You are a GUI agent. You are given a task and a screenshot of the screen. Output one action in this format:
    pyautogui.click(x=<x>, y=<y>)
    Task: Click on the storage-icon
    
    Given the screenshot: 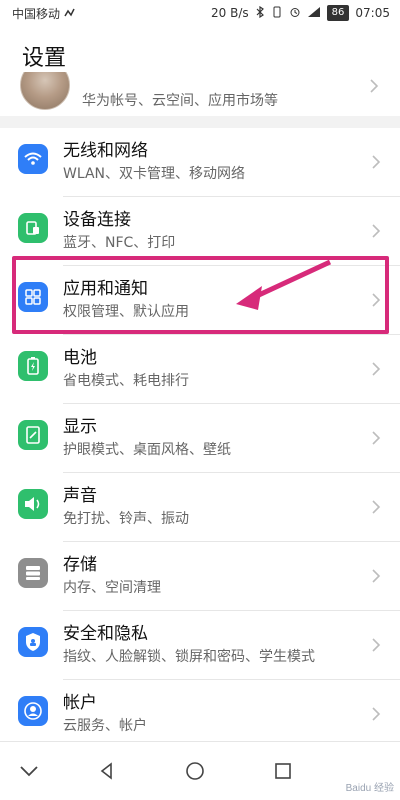 What is the action you would take?
    pyautogui.click(x=33, y=573)
    